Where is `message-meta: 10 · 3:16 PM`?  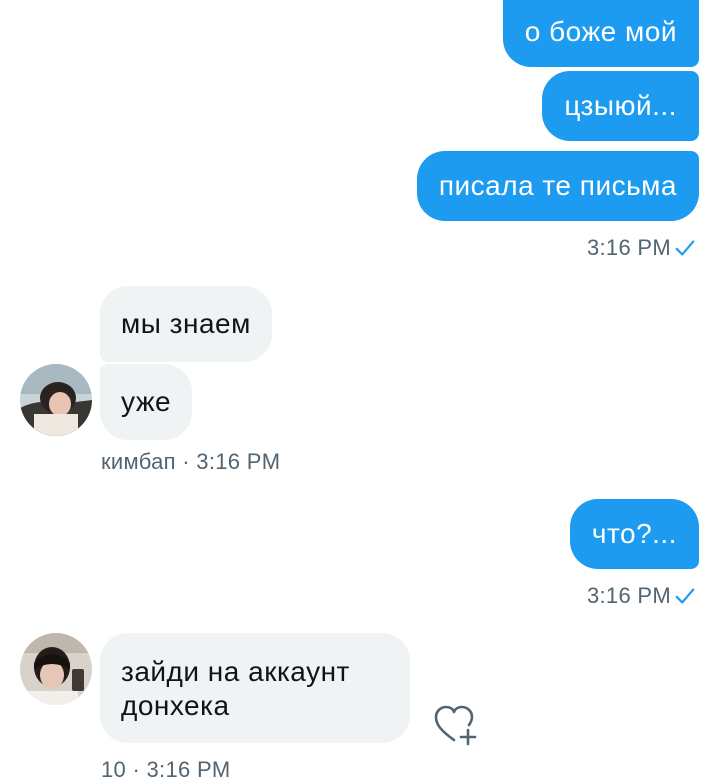
message-meta: 10 · 3:16 PM is located at coordinates (166, 770).